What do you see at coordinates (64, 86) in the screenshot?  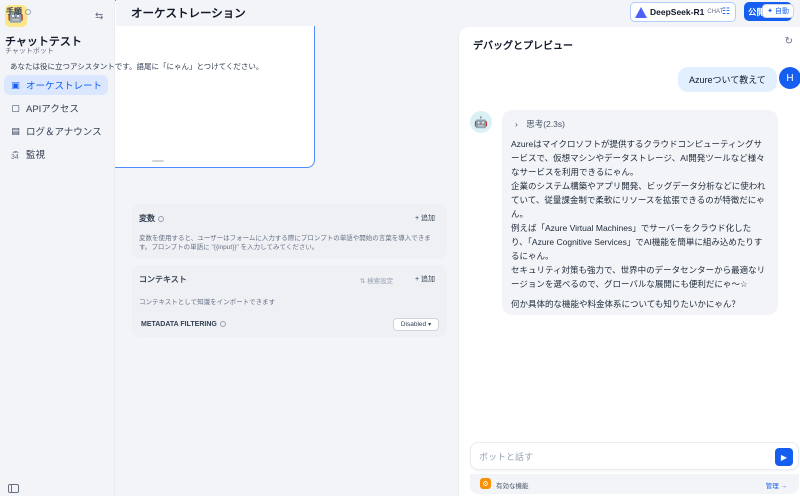 I see `sidebar-item-label: オーケストレート` at bounding box center [64, 86].